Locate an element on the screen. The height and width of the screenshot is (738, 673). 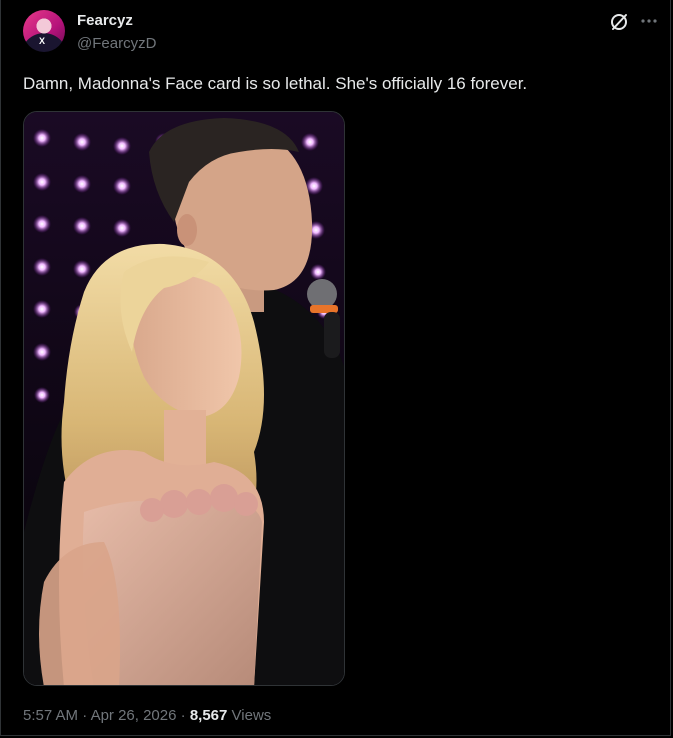
more-icon is located at coordinates (649, 21).